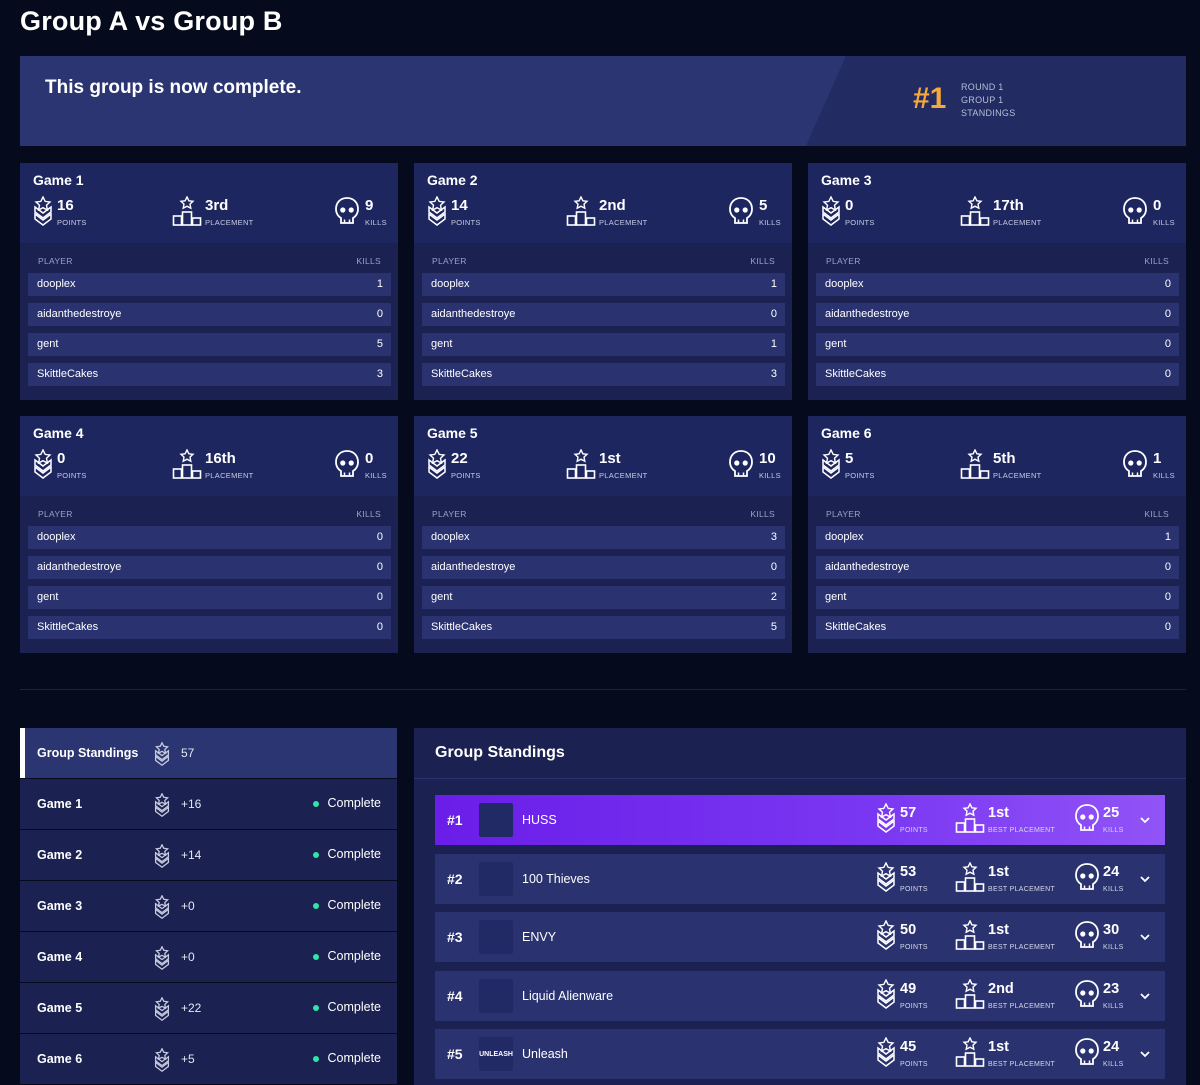 The height and width of the screenshot is (1085, 1200). What do you see at coordinates (603, 597) in the screenshot?
I see `player-row: gent 2` at bounding box center [603, 597].